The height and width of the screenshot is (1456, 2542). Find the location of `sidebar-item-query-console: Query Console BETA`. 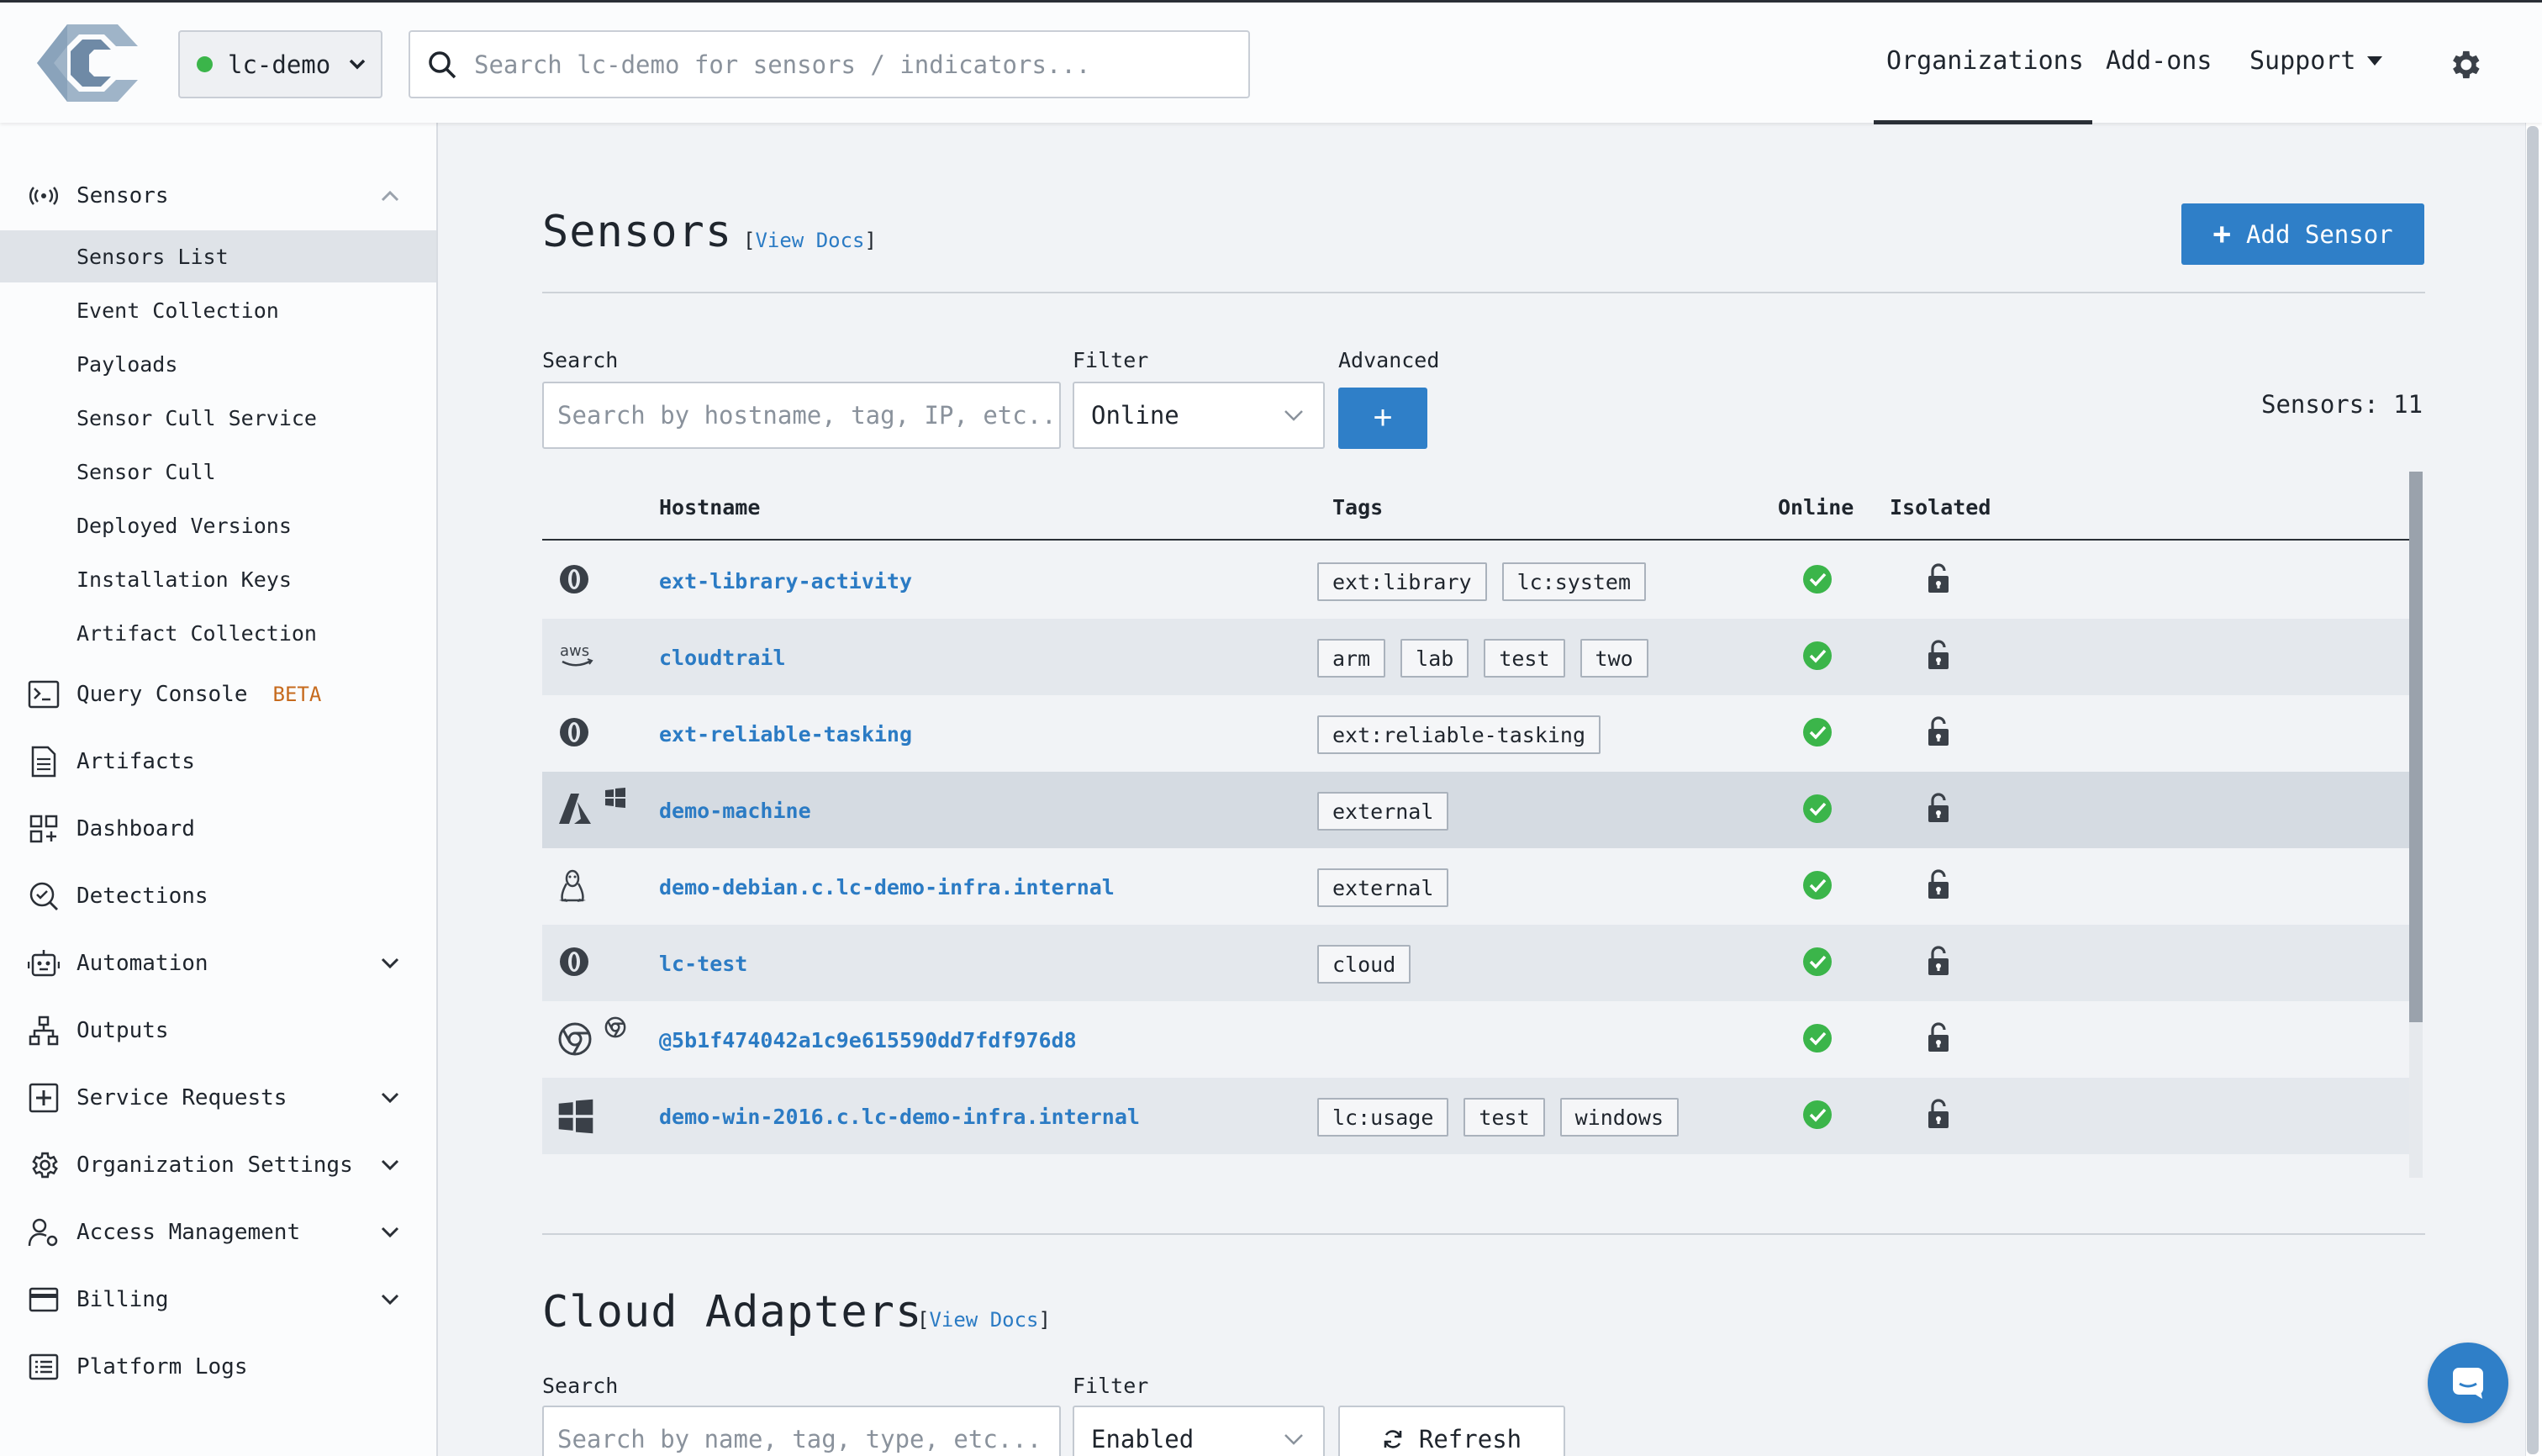

sidebar-item-query-console: Query Console BETA is located at coordinates (218, 694).